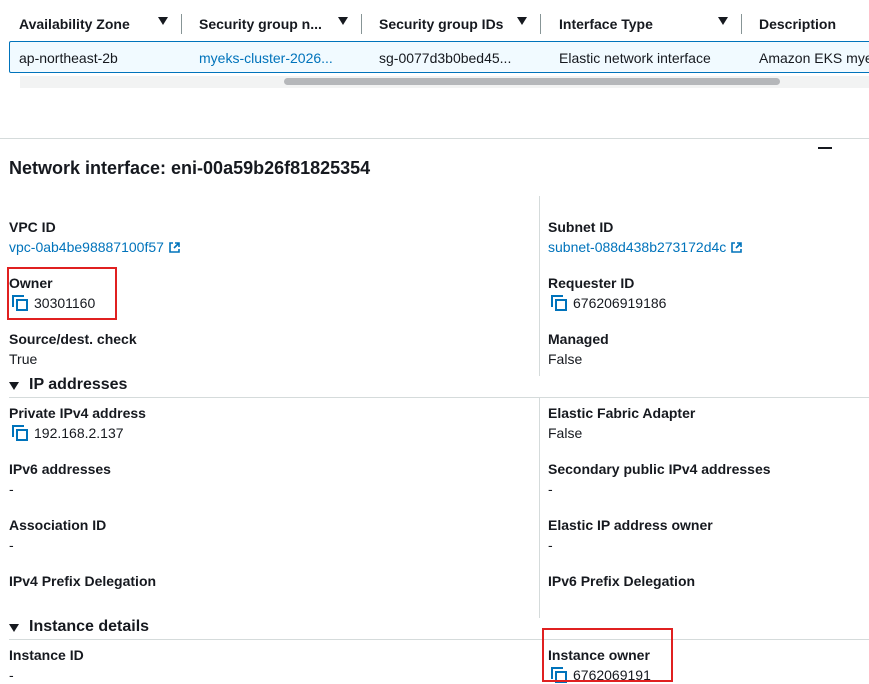 This screenshot has width=869, height=684. What do you see at coordinates (599, 655) in the screenshot?
I see `field-label: Instance owner` at bounding box center [599, 655].